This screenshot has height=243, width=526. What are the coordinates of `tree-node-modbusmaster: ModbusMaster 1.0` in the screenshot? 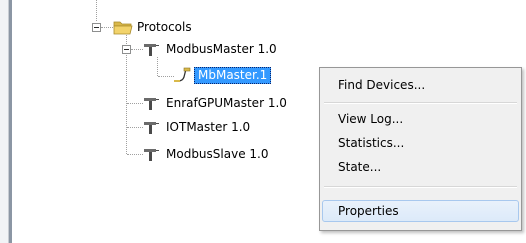 It's located at (210, 49).